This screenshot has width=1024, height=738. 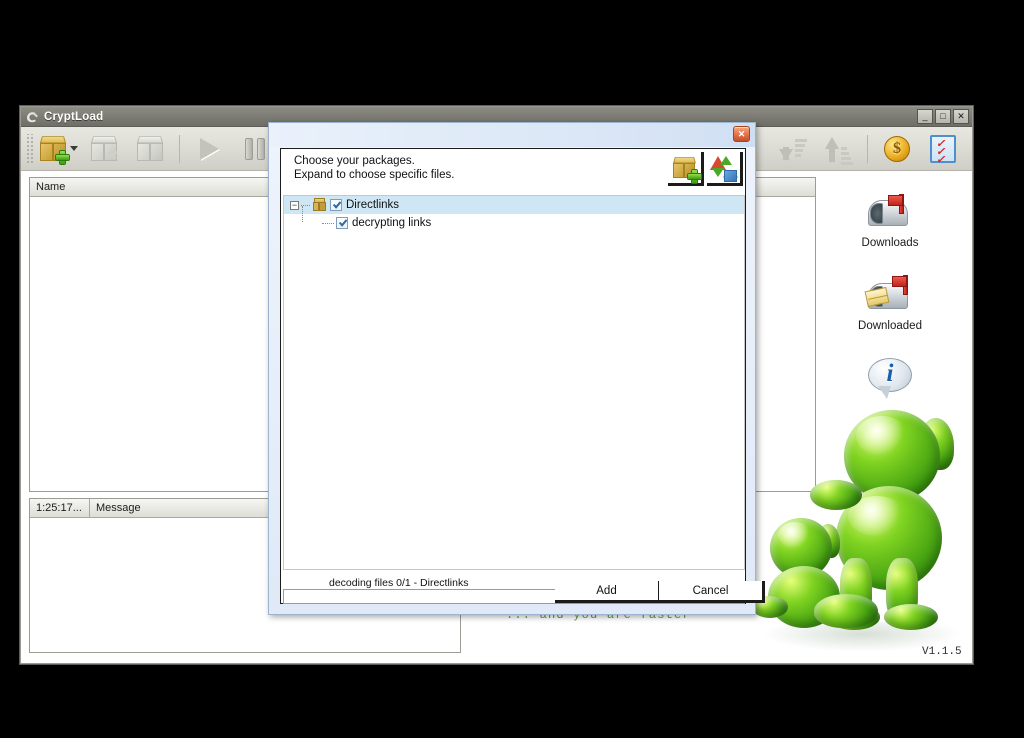 What do you see at coordinates (705, 169) in the screenshot?
I see `dialog-header-buttons` at bounding box center [705, 169].